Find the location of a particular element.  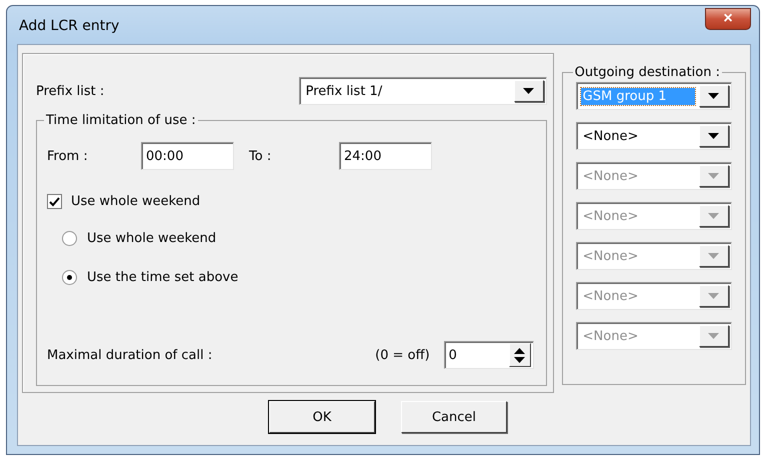

group-title: Outgoing destination : is located at coordinates (648, 72).